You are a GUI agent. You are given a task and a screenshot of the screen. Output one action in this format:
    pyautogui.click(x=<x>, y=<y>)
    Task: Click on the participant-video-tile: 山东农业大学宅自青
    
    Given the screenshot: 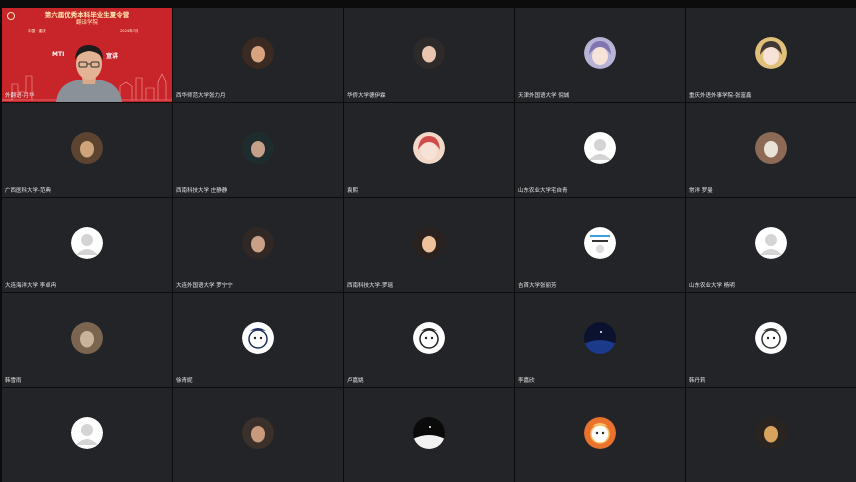 What is the action you would take?
    pyautogui.click(x=600, y=150)
    